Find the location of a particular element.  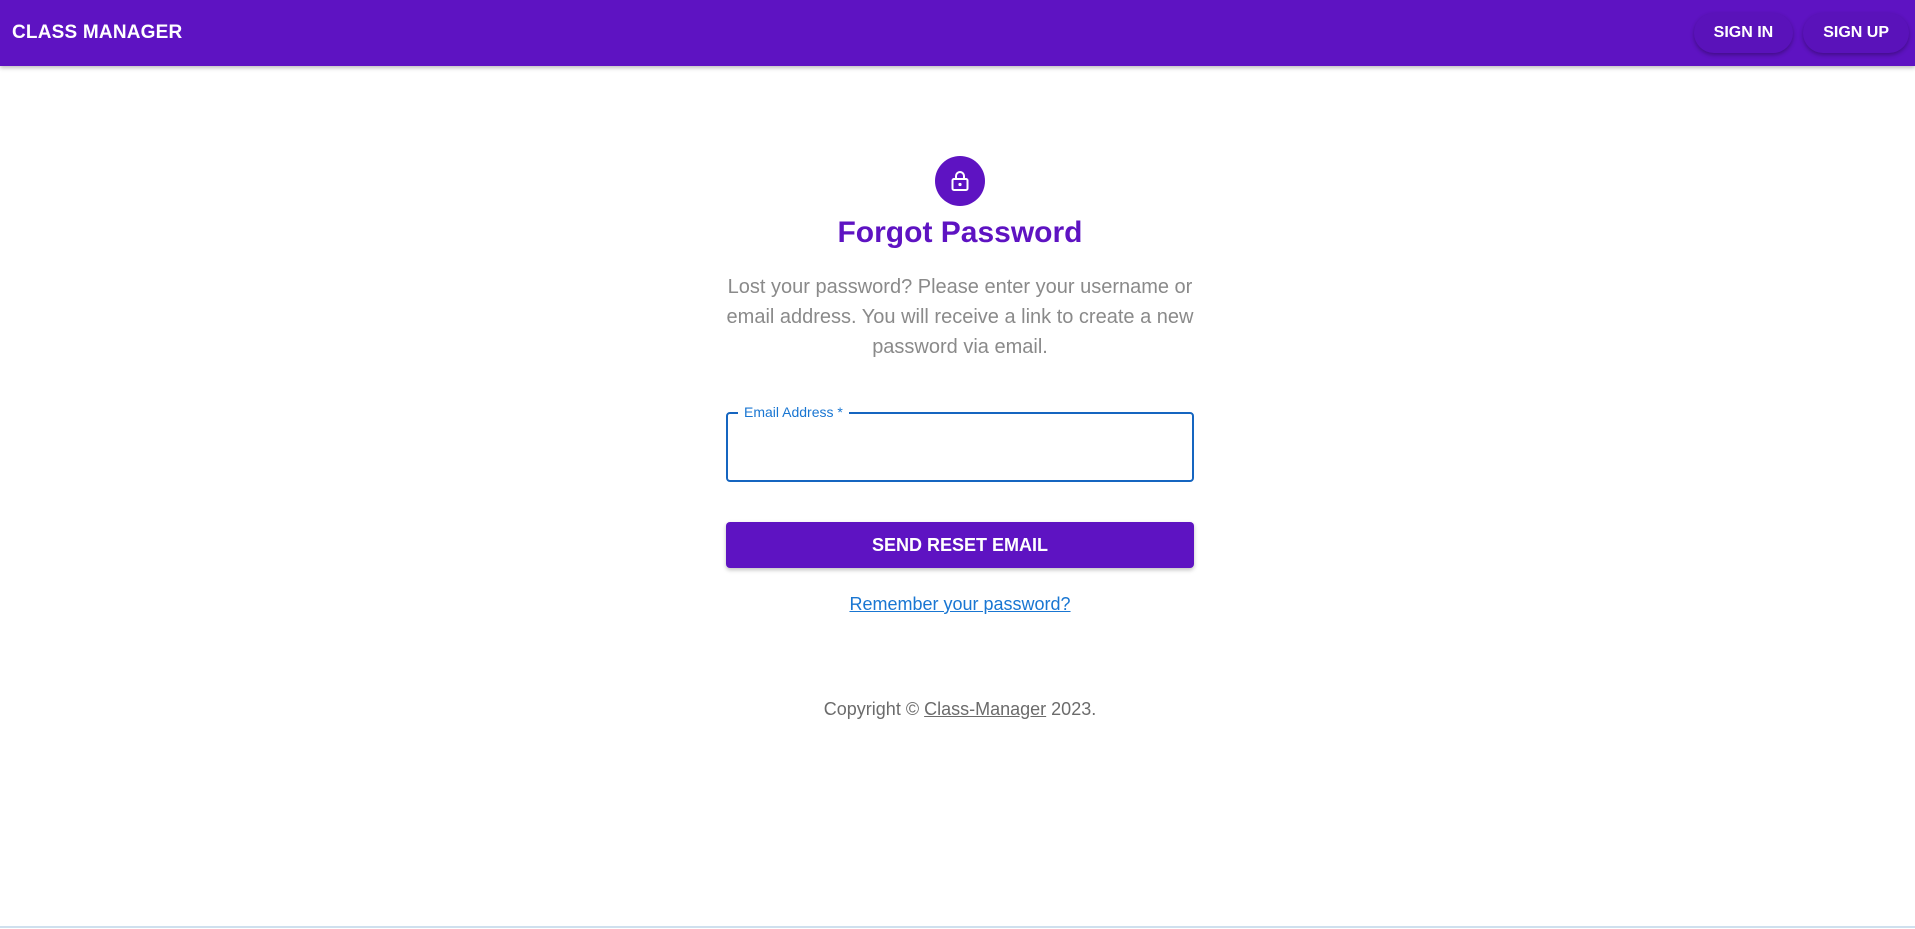

sign-up-button: SIGN UP is located at coordinates (1856, 33).